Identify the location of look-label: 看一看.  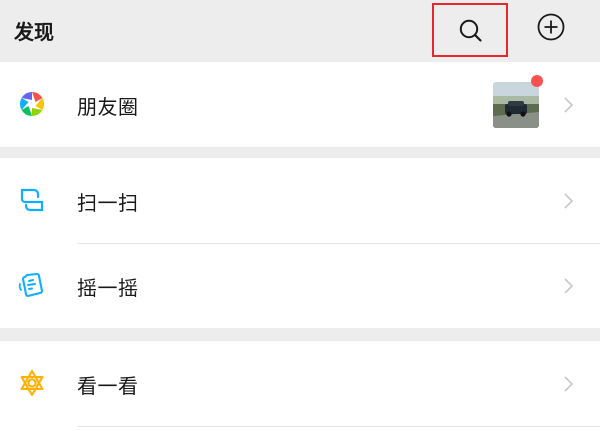
(108, 386).